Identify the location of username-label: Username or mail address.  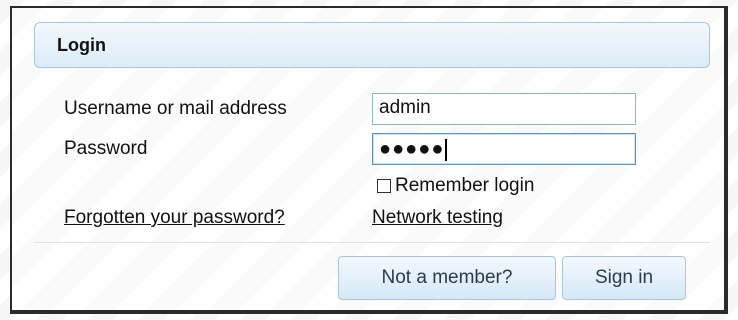
(175, 108).